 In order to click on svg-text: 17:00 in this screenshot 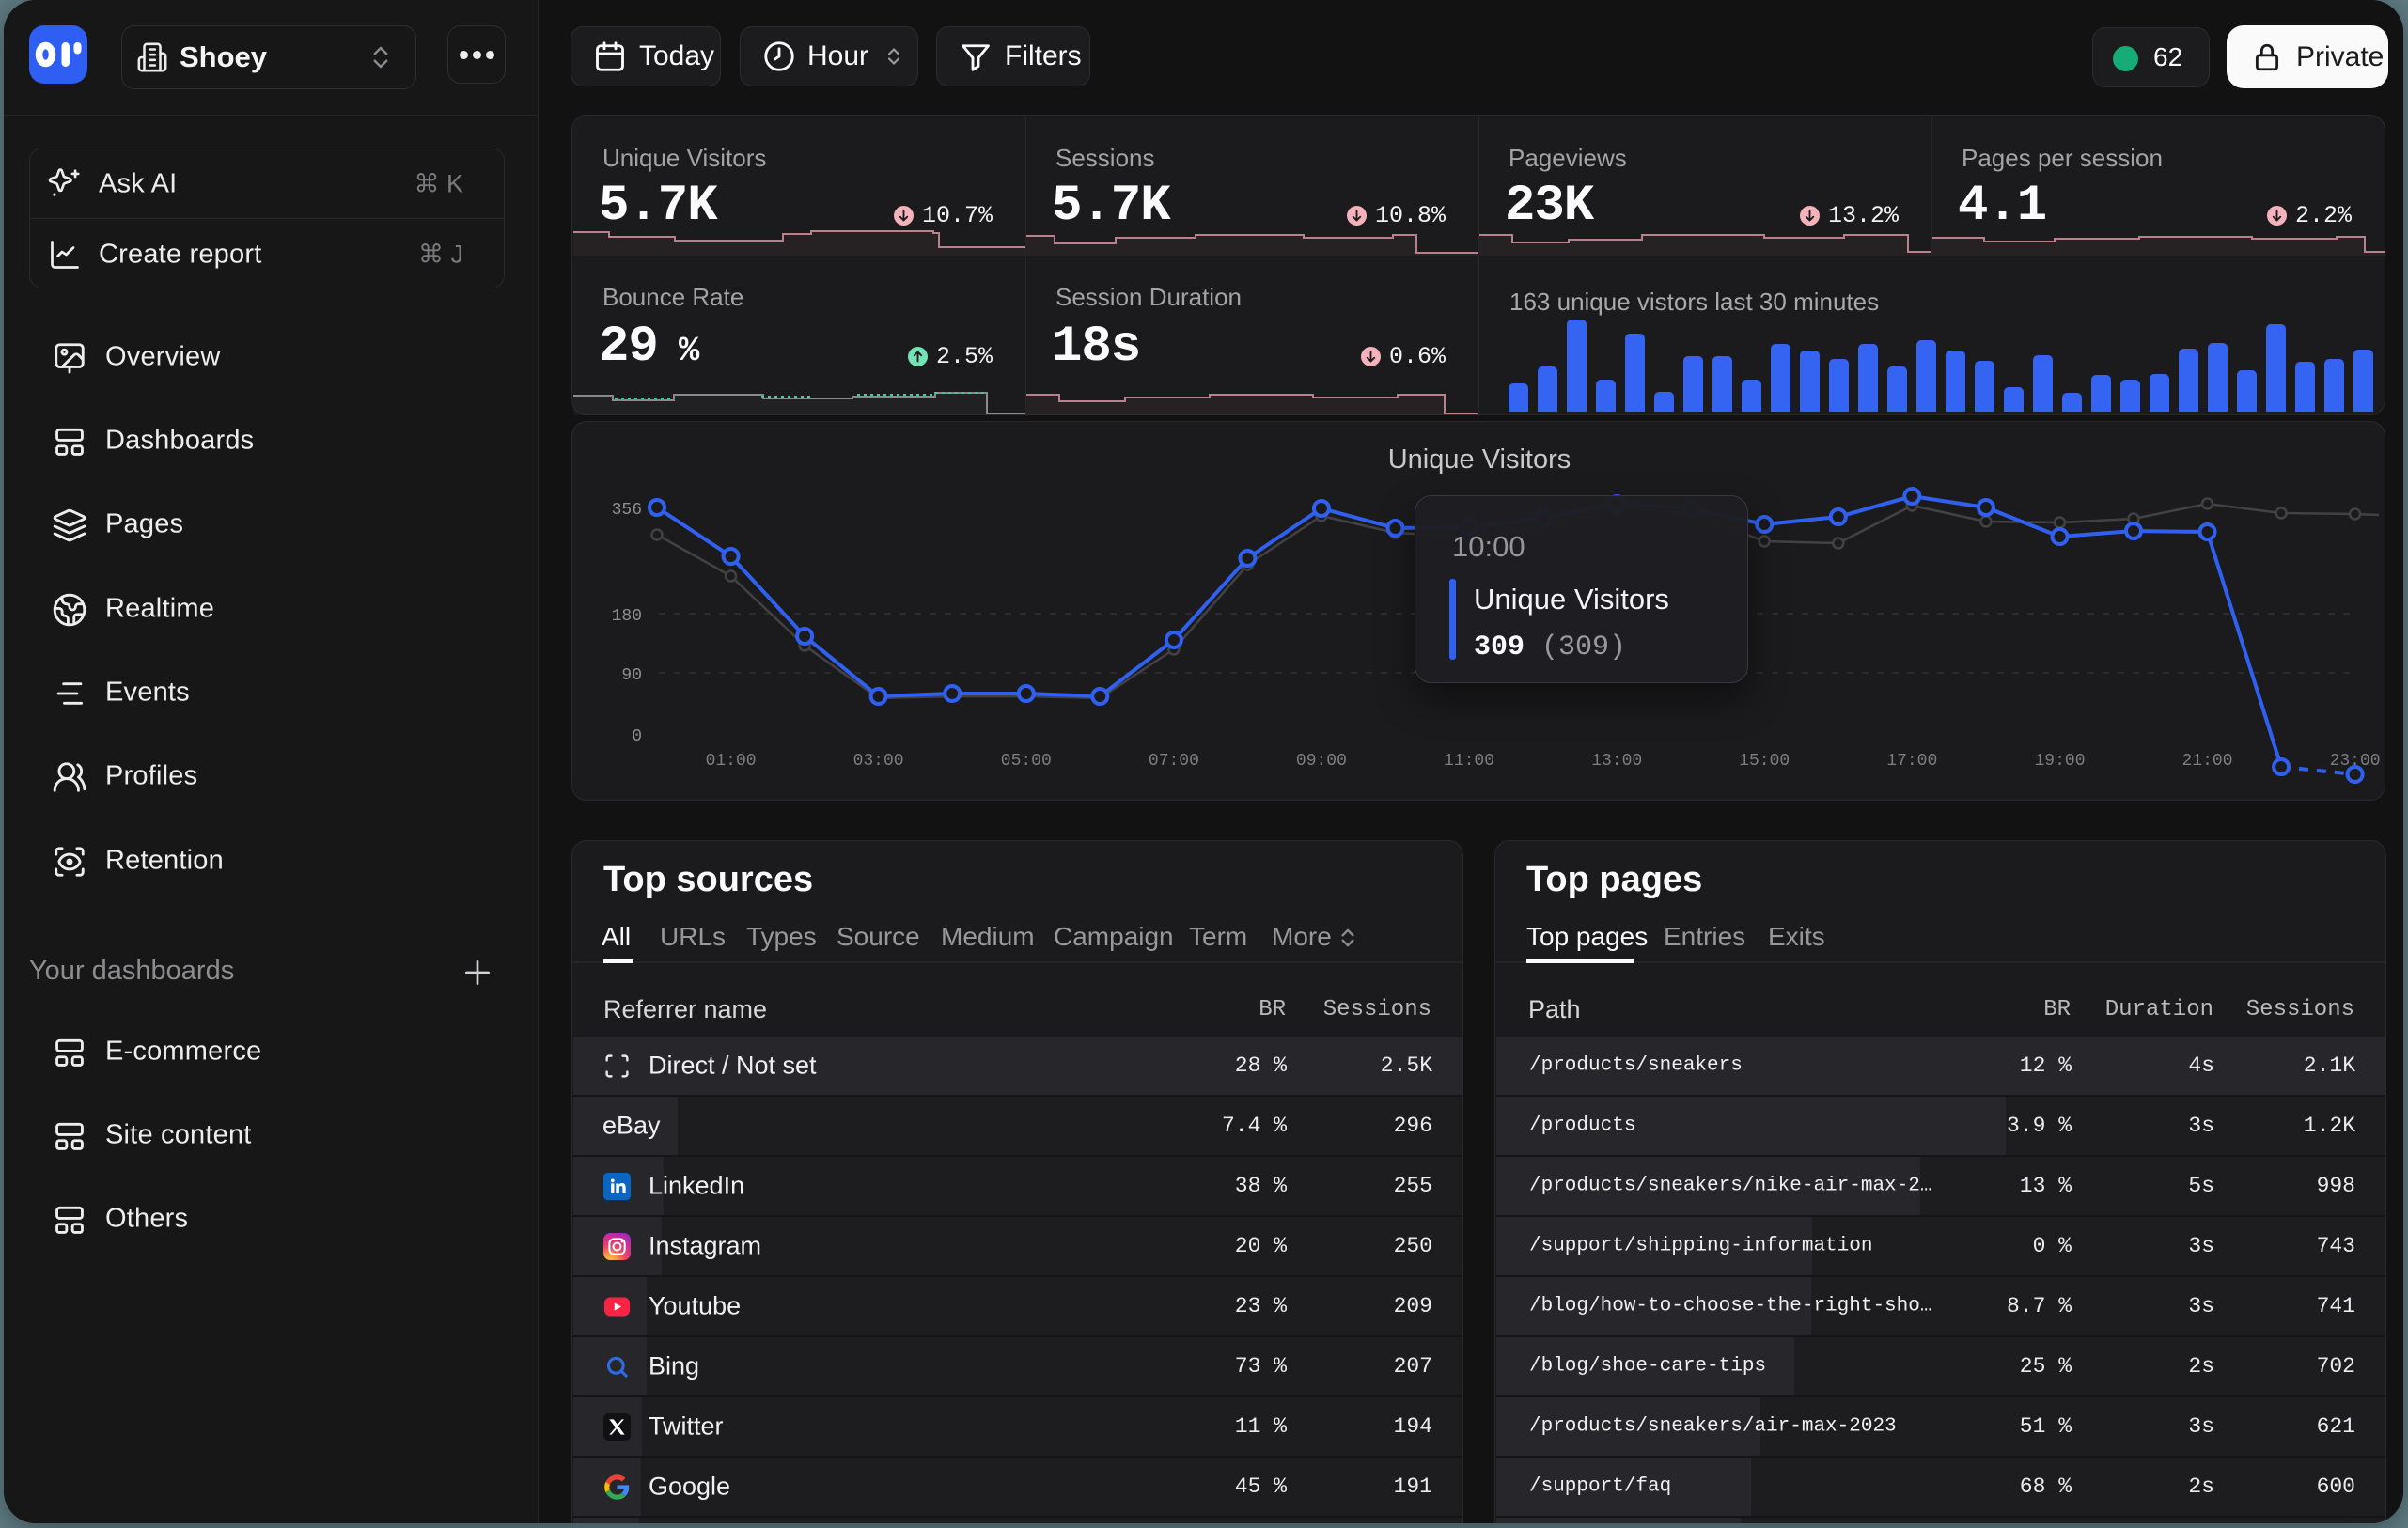, I will do `click(1911, 762)`.